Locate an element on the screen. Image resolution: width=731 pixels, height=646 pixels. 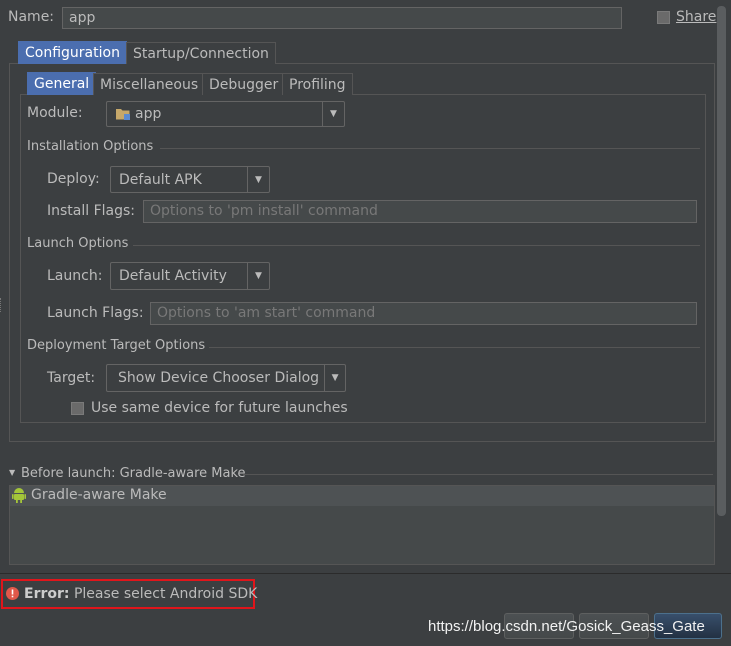
same-device-checkbox is located at coordinates (77, 408).